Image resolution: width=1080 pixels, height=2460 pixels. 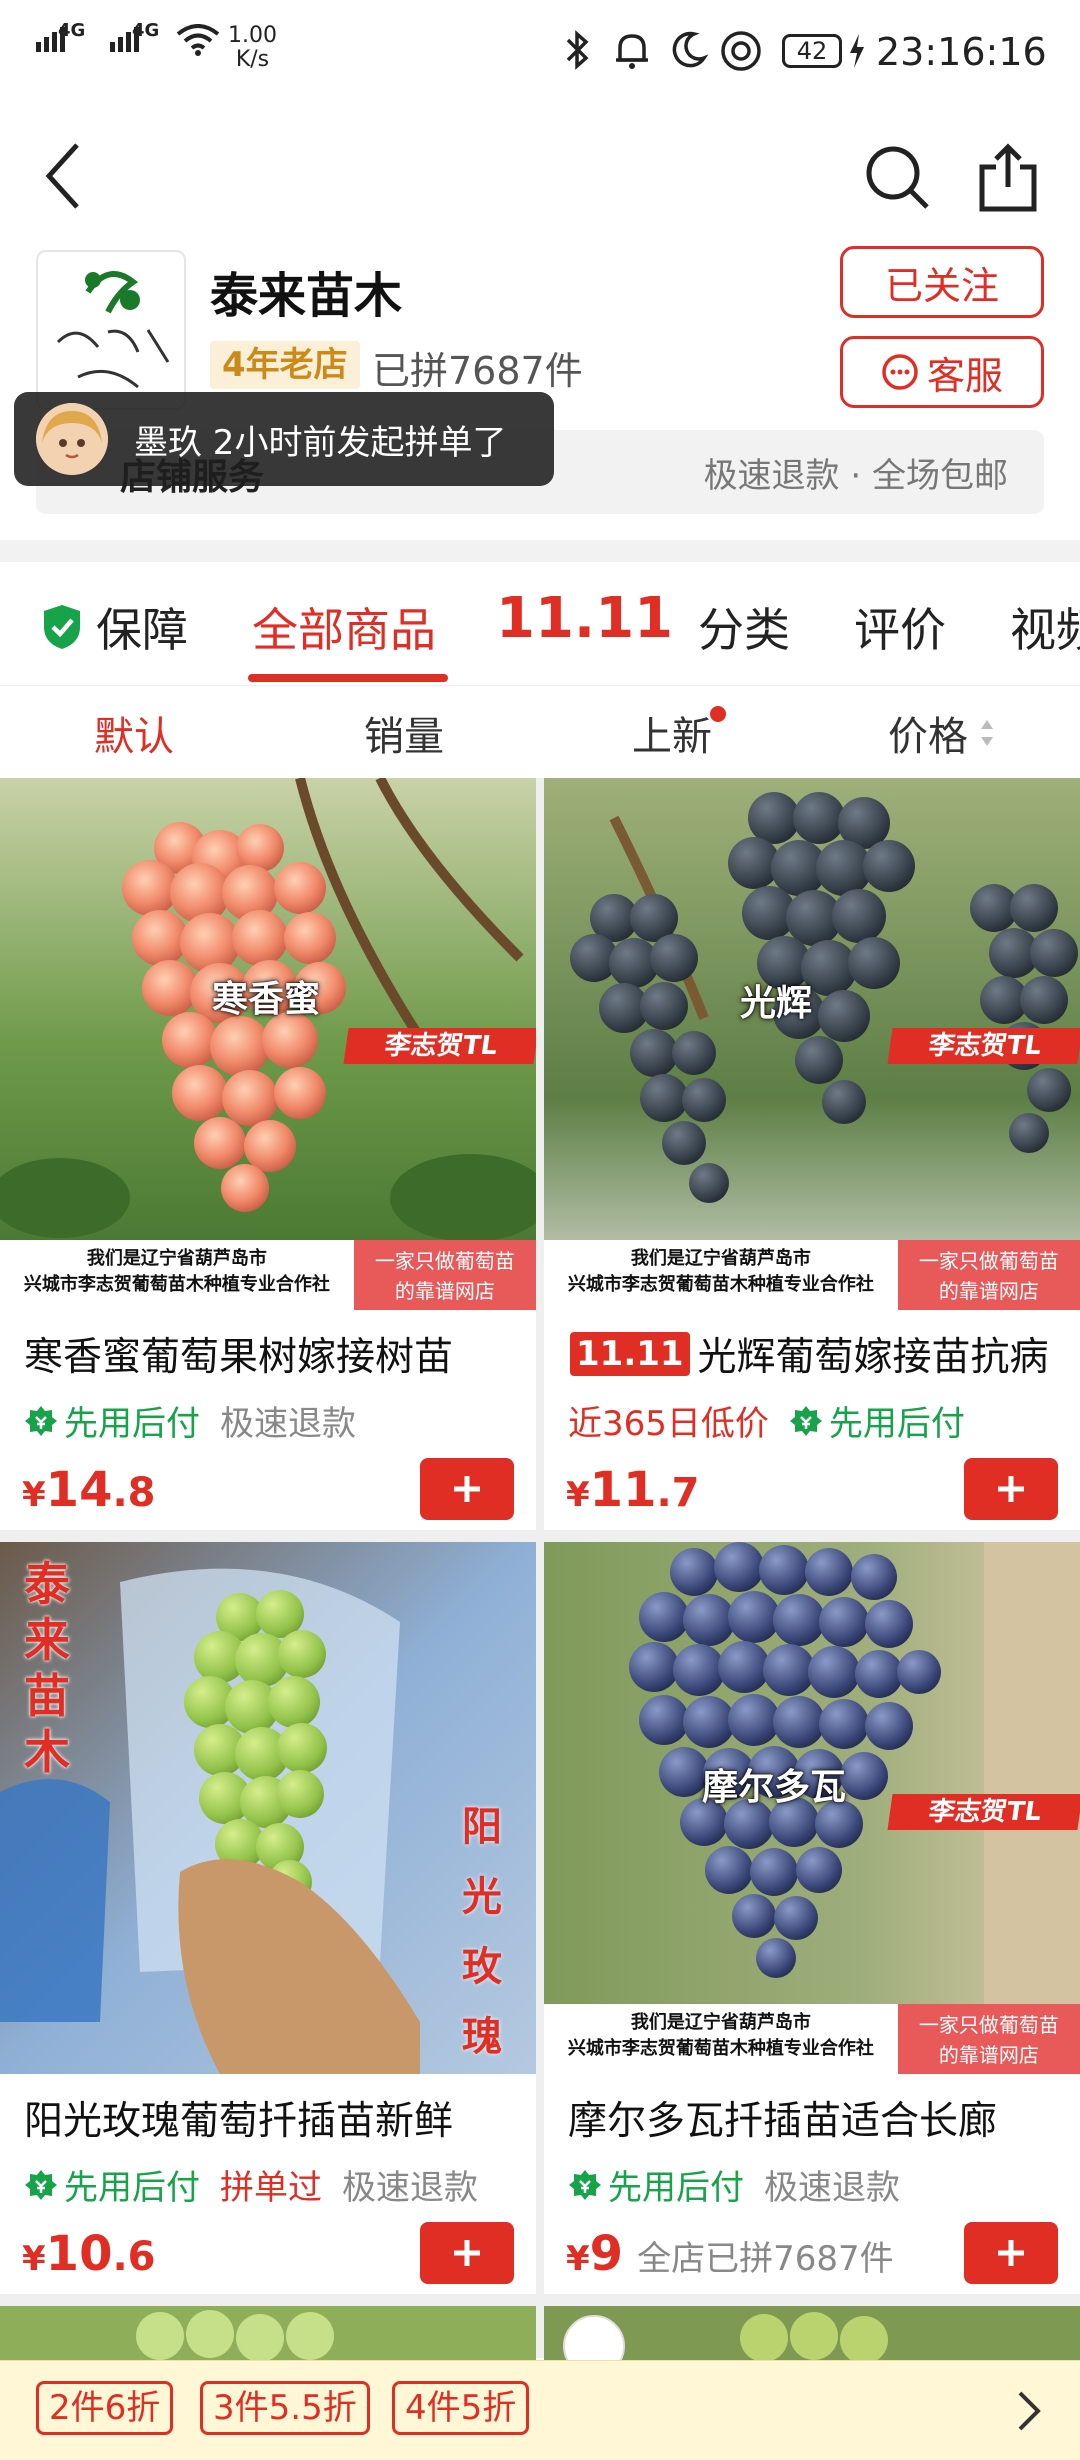 I want to click on price-integer: 11, so click(x=623, y=1490).